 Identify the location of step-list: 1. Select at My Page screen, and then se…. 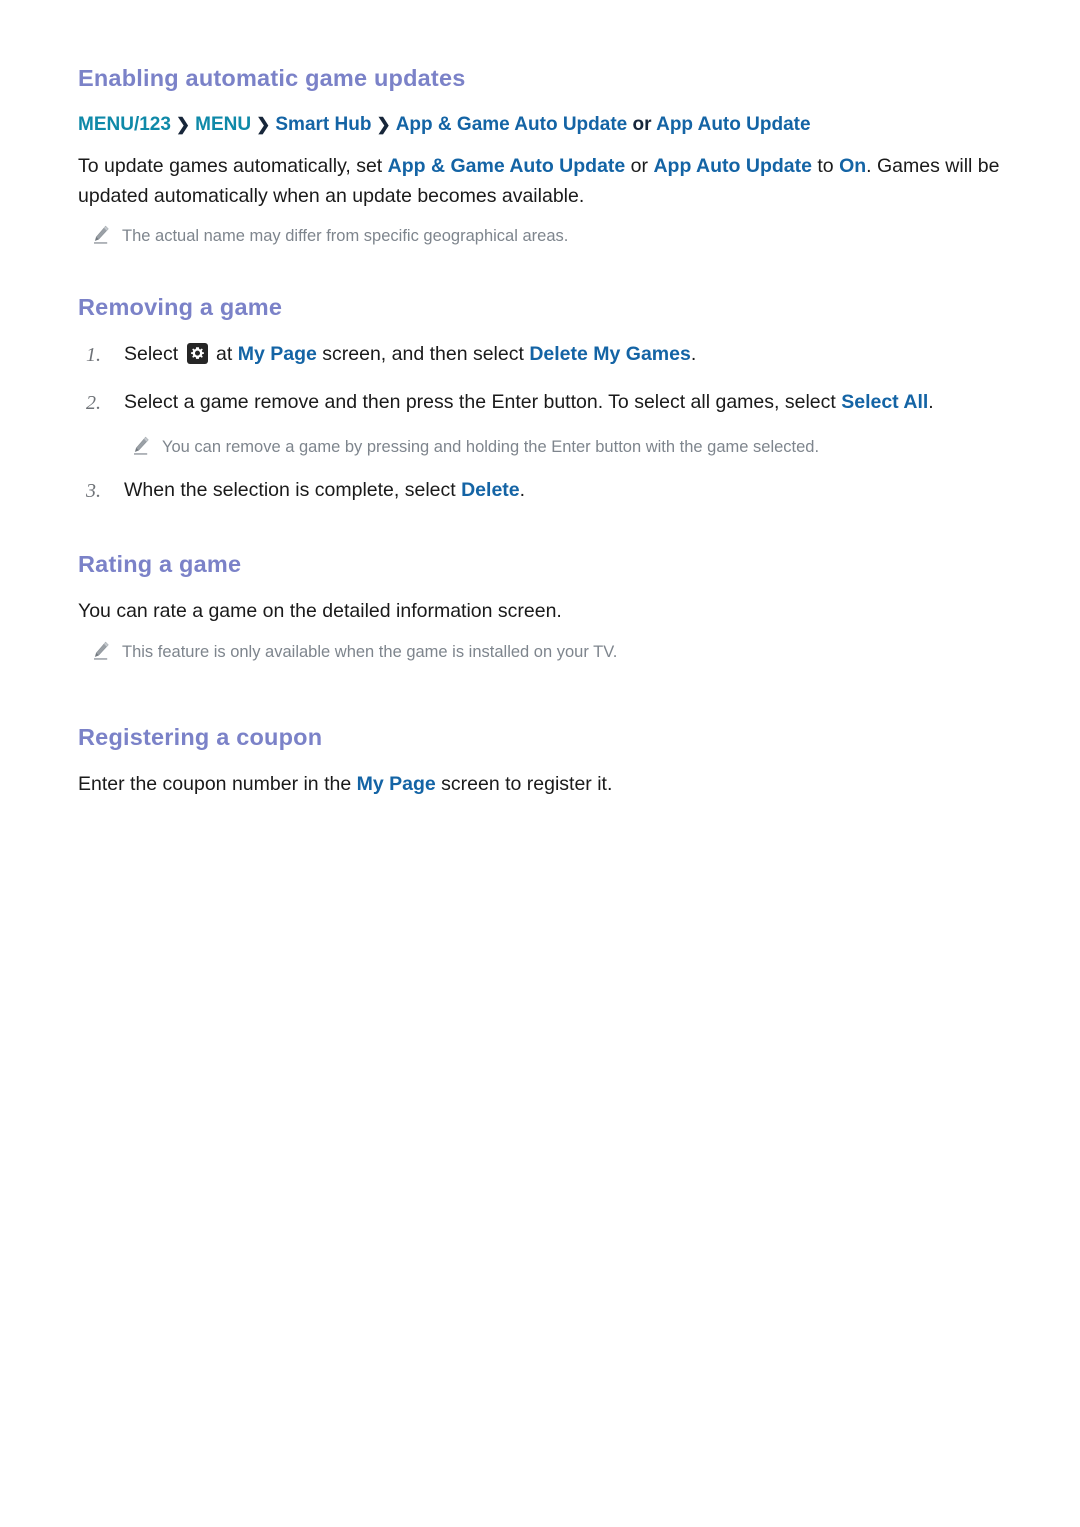
(540, 379).